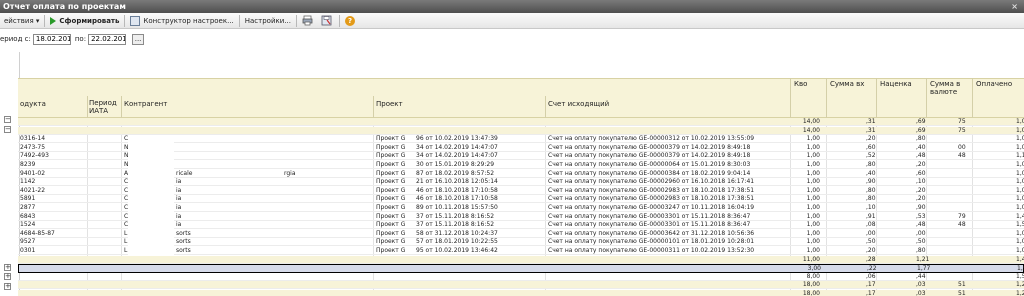 Image resolution: width=1024 pixels, height=296 pixels. What do you see at coordinates (51, 39) in the screenshot?
I see `period-from-input` at bounding box center [51, 39].